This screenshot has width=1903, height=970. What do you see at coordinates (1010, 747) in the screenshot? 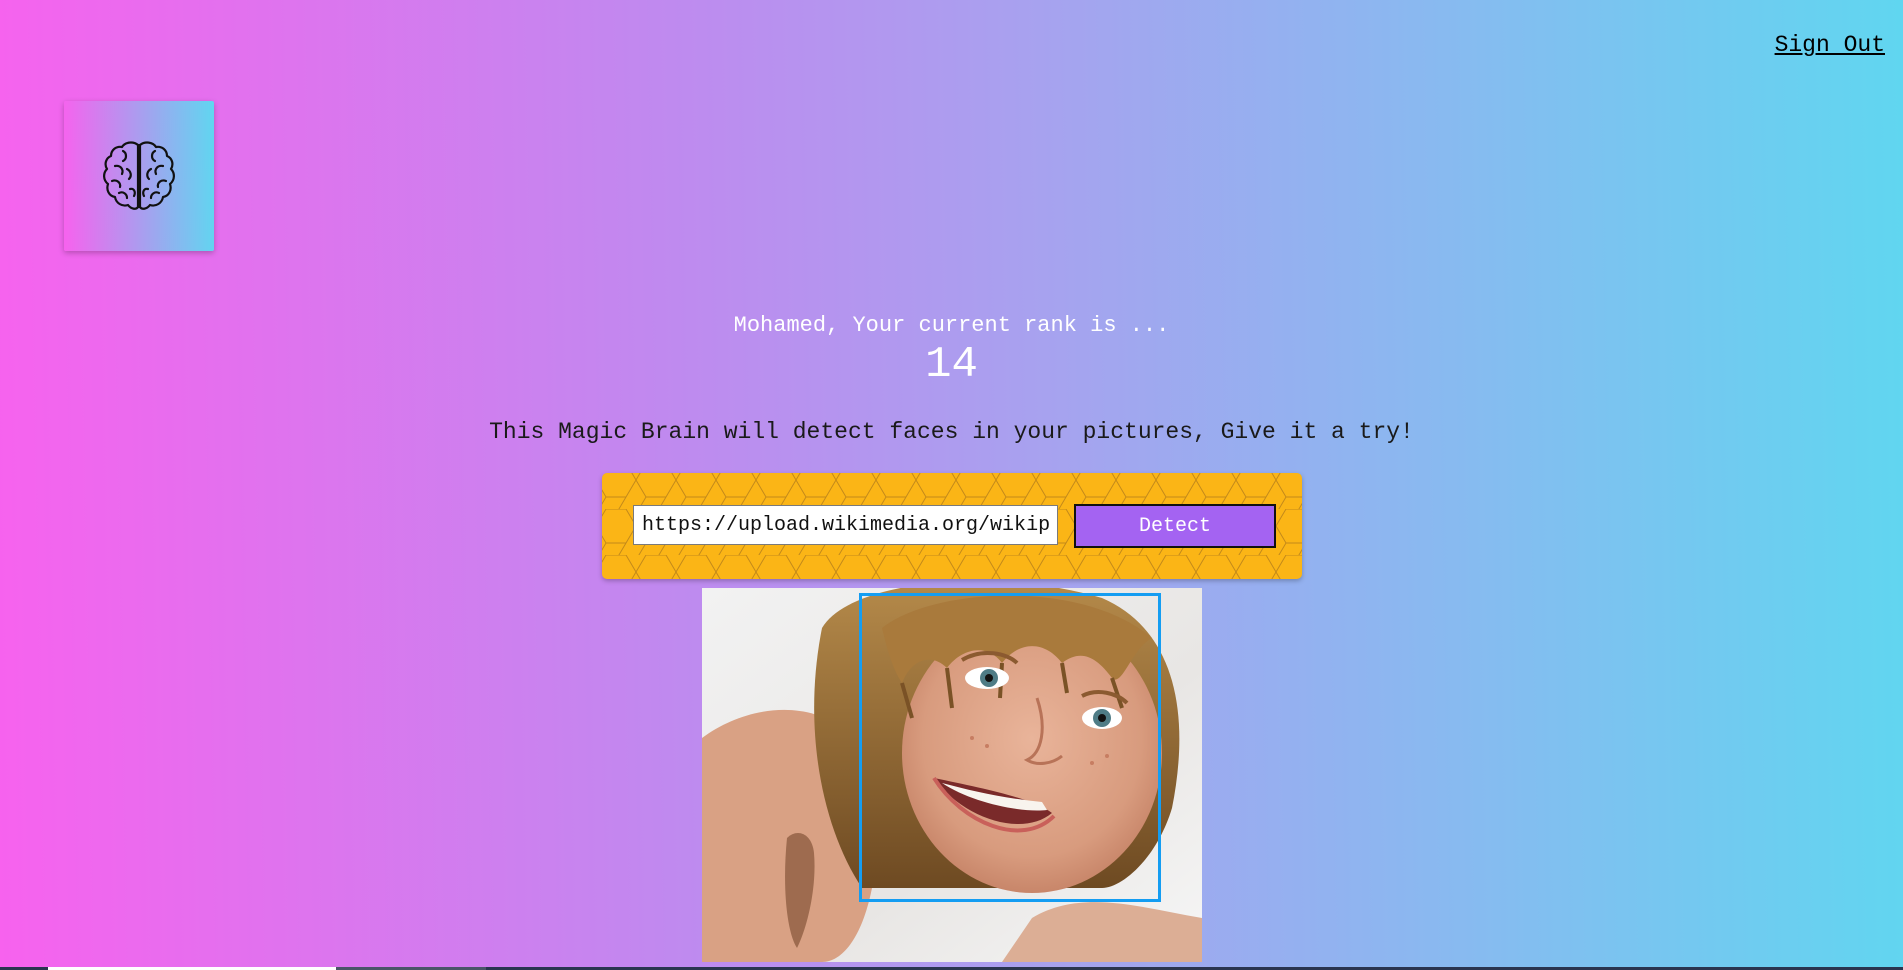
I see `face-bounding-box` at bounding box center [1010, 747].